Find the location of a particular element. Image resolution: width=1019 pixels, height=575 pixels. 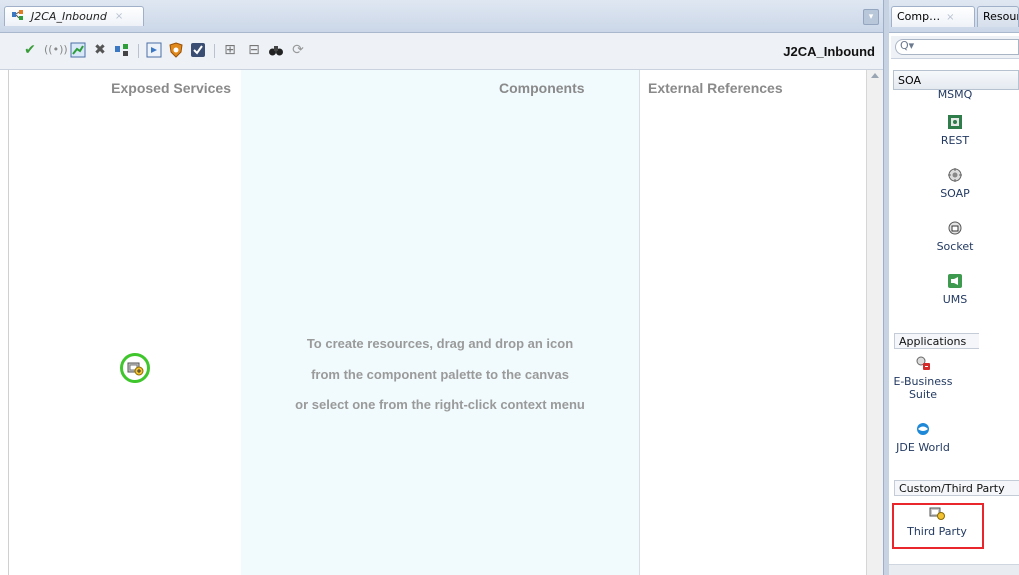

palette-tab-strip: Comp… × Resour is located at coordinates (954, 16).